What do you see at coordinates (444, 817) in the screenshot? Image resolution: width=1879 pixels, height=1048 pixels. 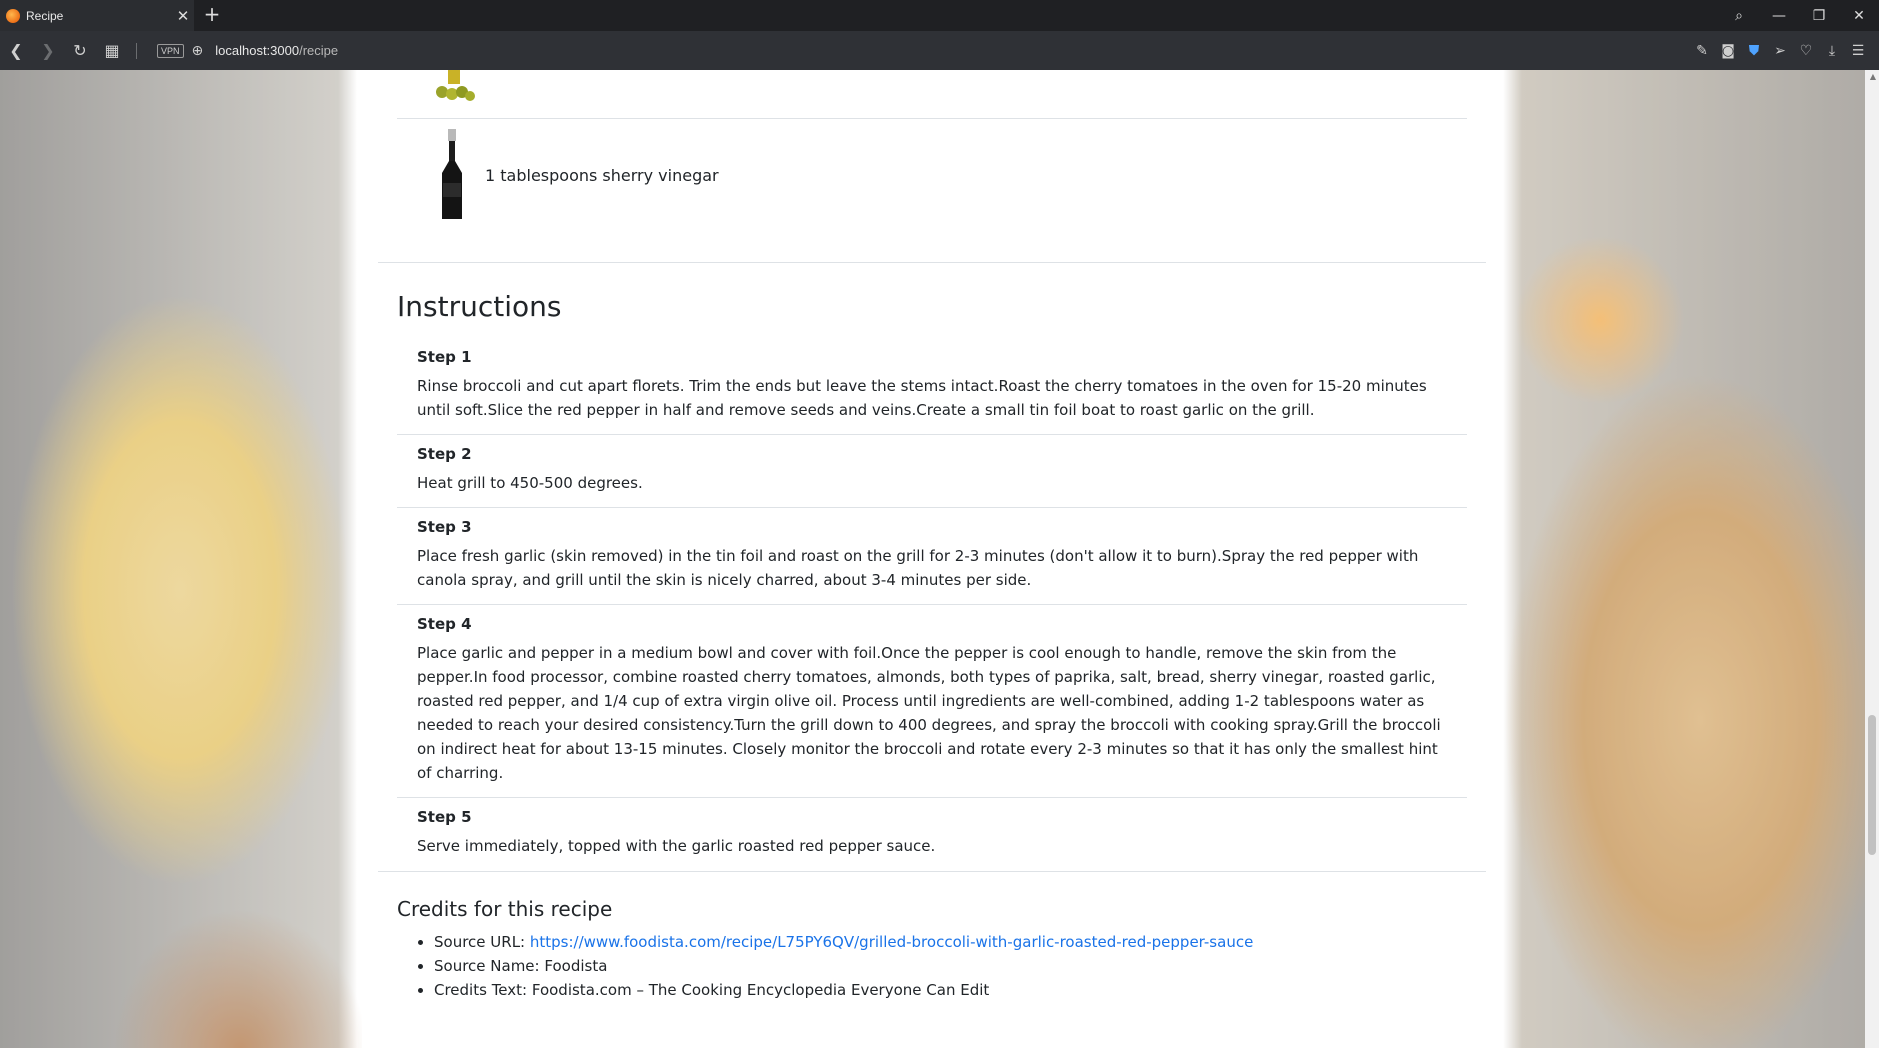 I see `step-title: Step 5` at bounding box center [444, 817].